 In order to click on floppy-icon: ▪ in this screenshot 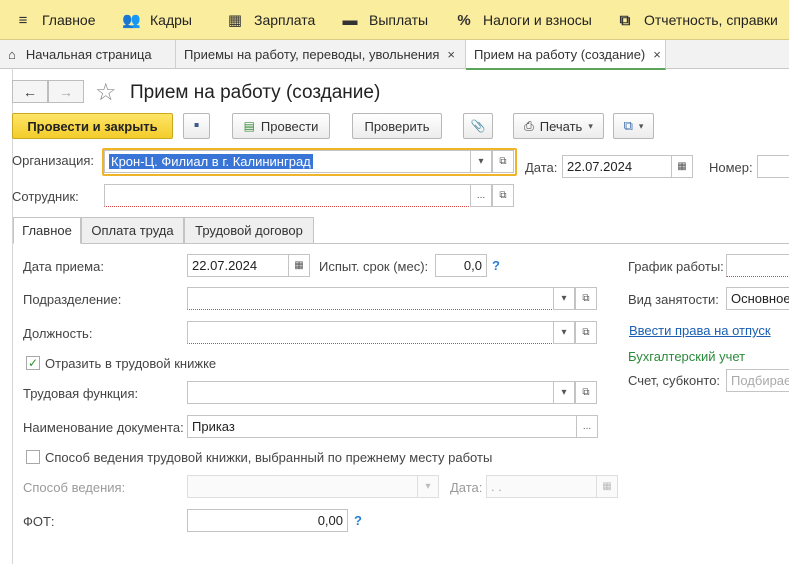, I will do `click(196, 125)`.